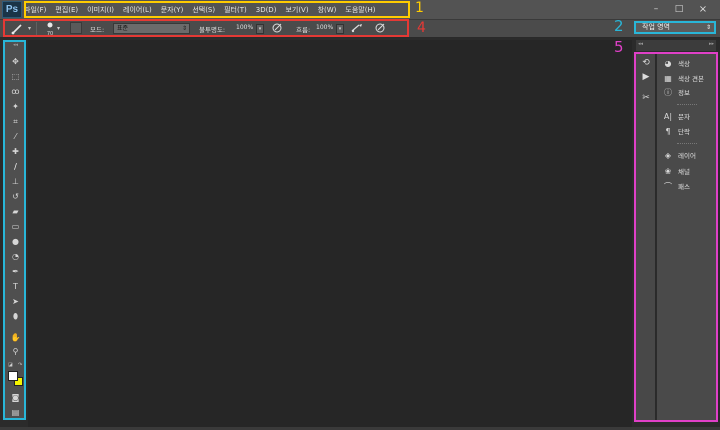 The image size is (720, 430). I want to click on shape-tool-icon: ⬮, so click(15, 316).